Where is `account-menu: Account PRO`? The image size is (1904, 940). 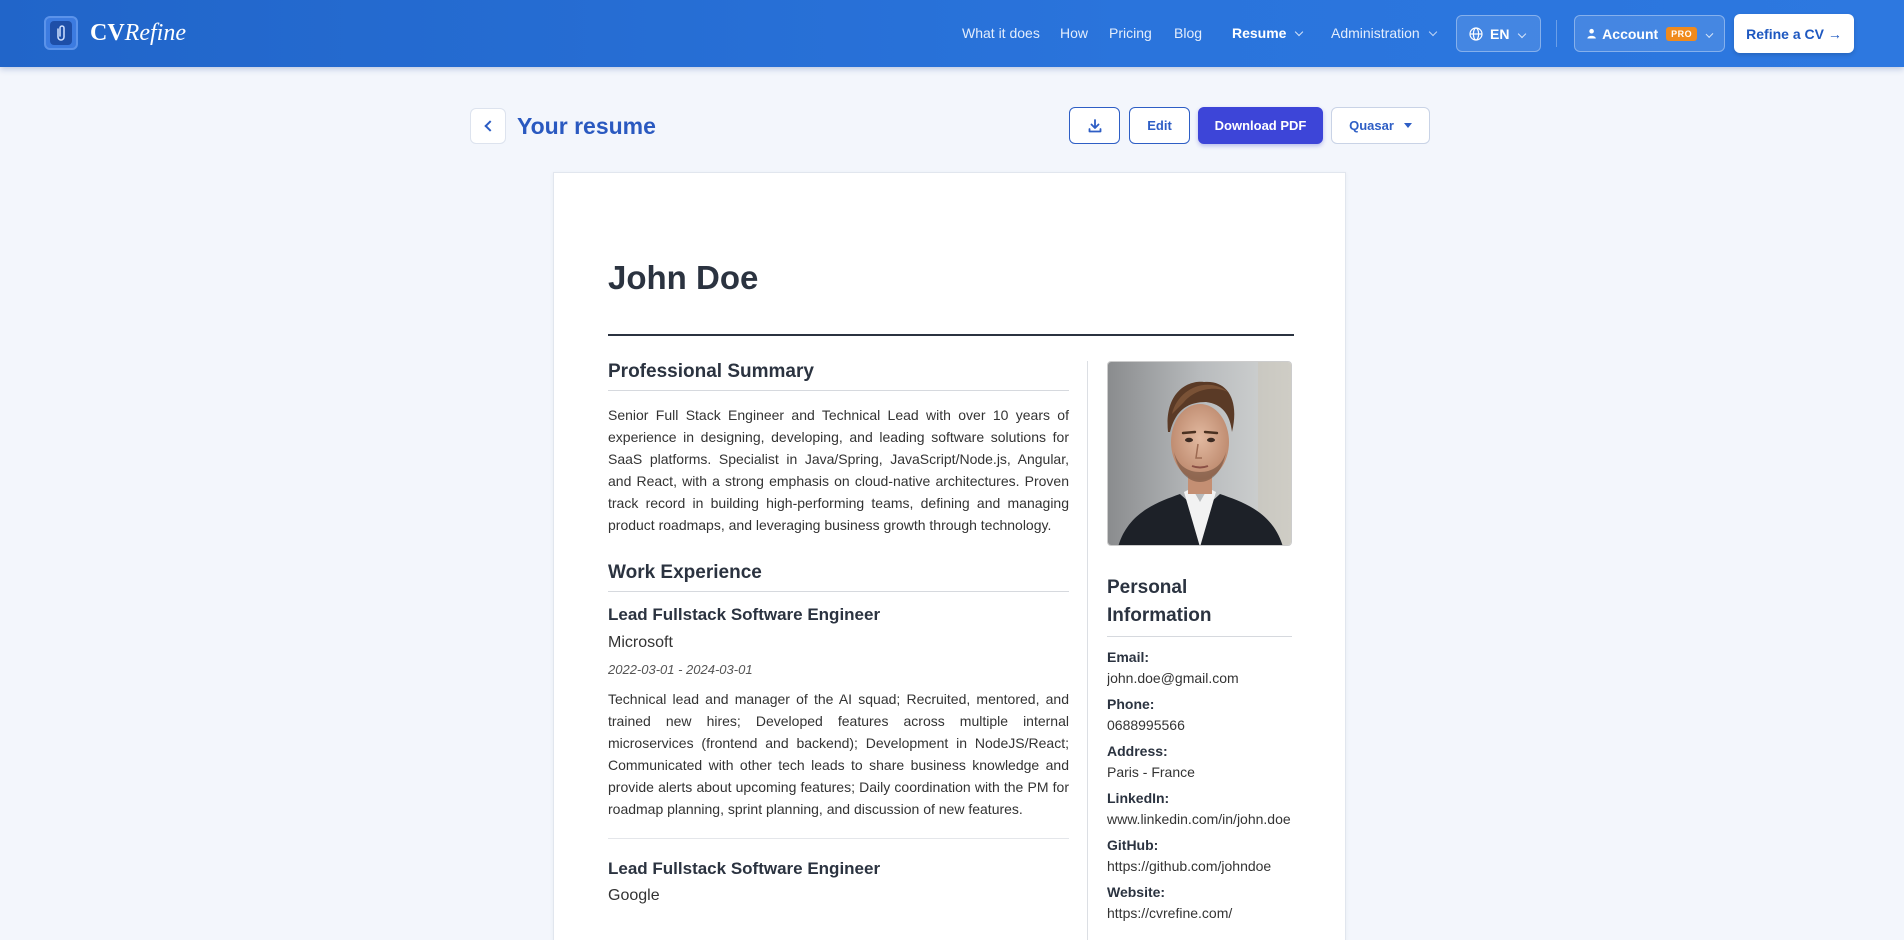
account-menu: Account PRO is located at coordinates (1649, 33).